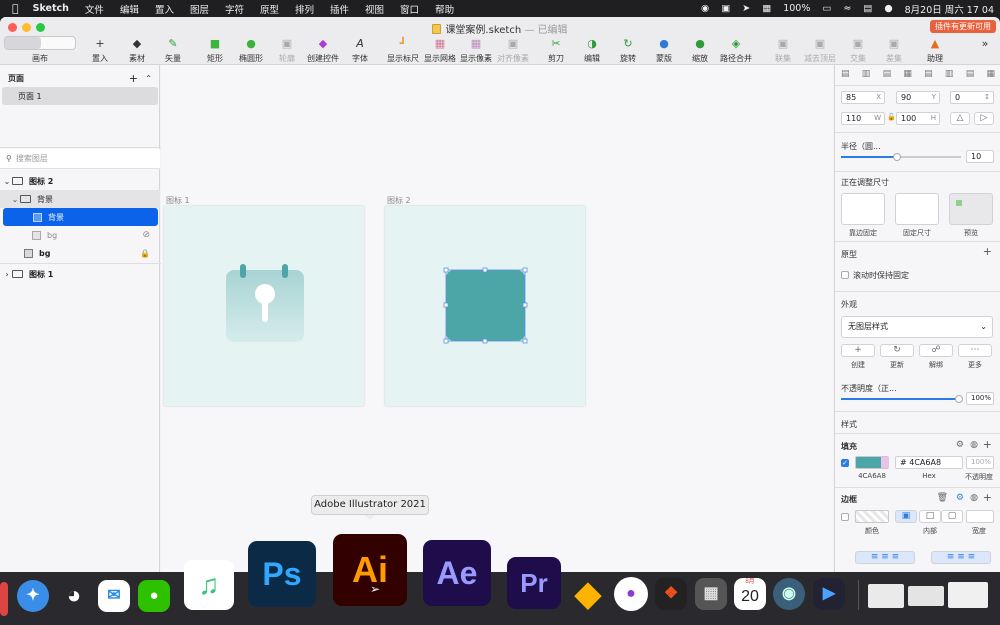 This screenshot has width=1000, height=625. I want to click on mask-button: ● 蒙版, so click(664, 50).